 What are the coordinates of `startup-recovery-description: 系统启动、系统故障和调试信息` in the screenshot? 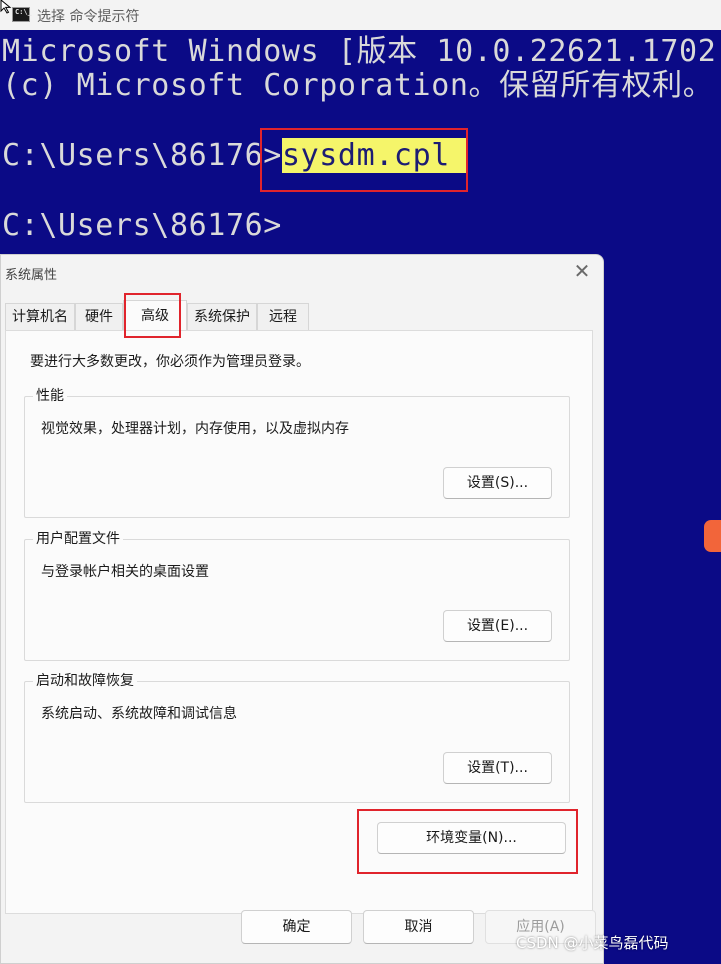 It's located at (139, 714).